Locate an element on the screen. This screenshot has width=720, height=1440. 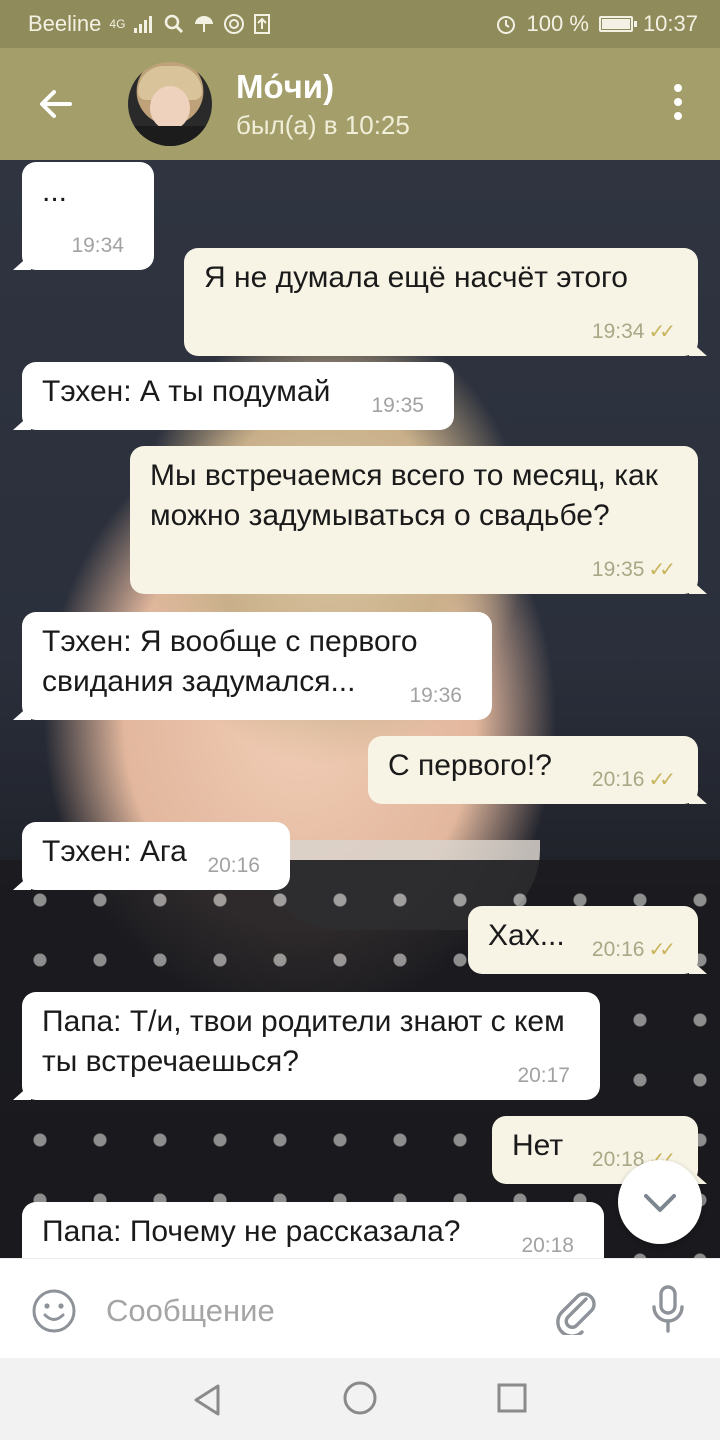
chevron-down-icon is located at coordinates (660, 1203).